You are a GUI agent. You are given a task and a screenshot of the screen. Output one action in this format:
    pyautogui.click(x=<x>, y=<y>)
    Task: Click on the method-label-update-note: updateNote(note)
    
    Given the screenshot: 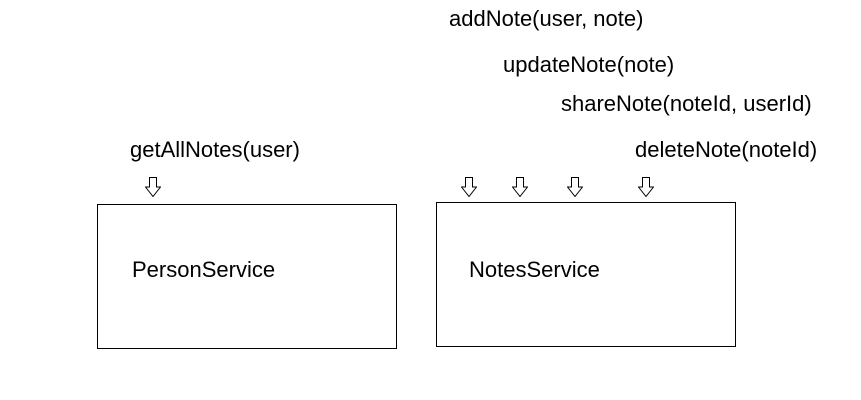 What is the action you would take?
    pyautogui.click(x=589, y=64)
    